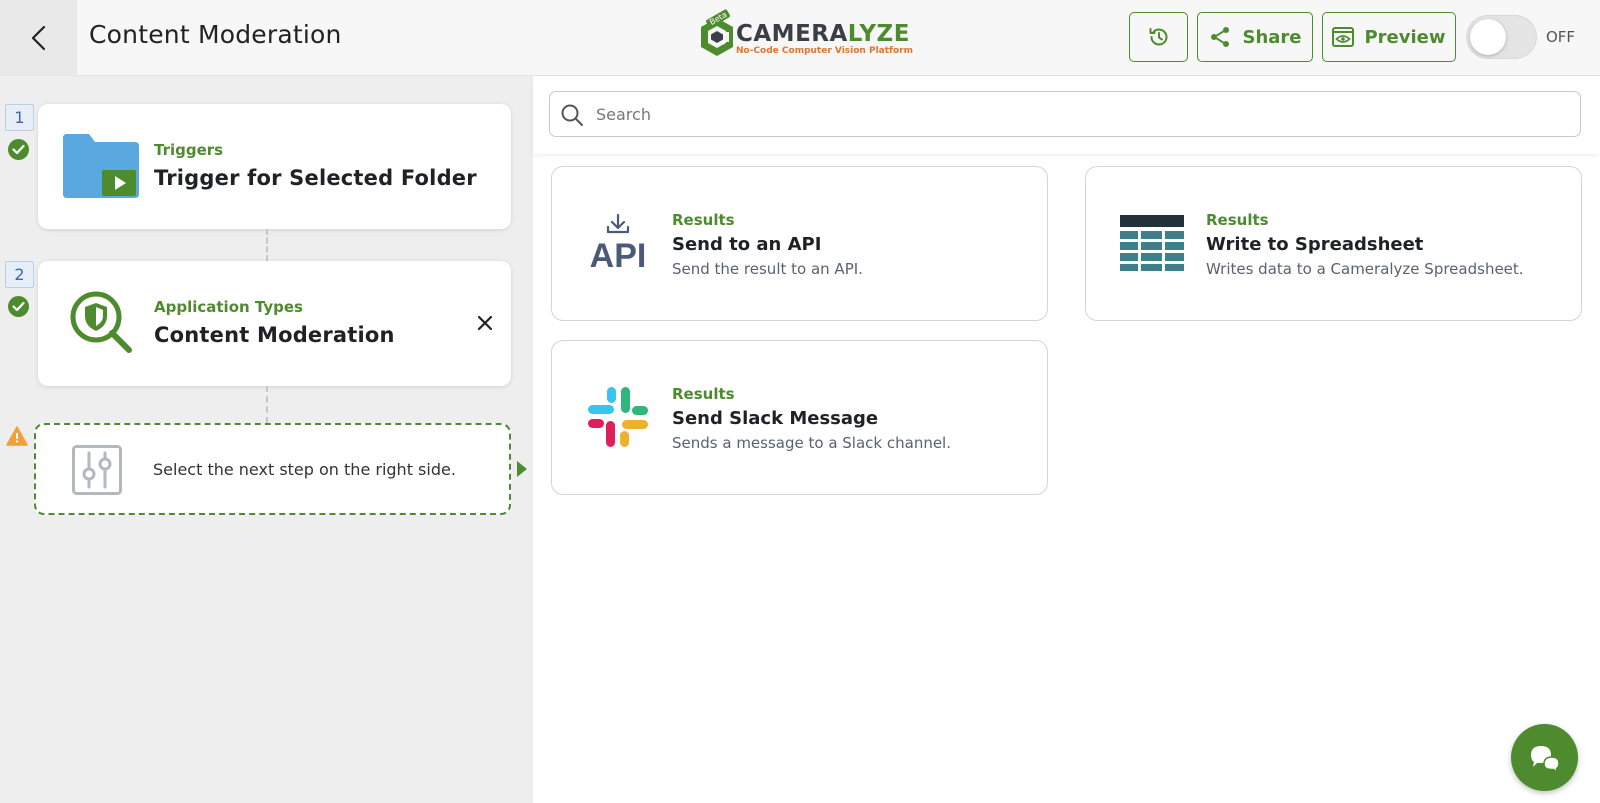 Image resolution: width=1600 pixels, height=803 pixels. I want to click on back-button, so click(38, 38).